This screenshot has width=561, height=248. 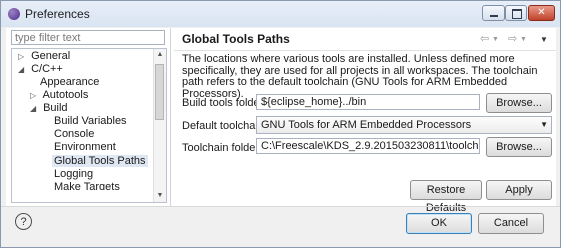 I want to click on tree-item-logging: Logging, so click(x=73, y=174).